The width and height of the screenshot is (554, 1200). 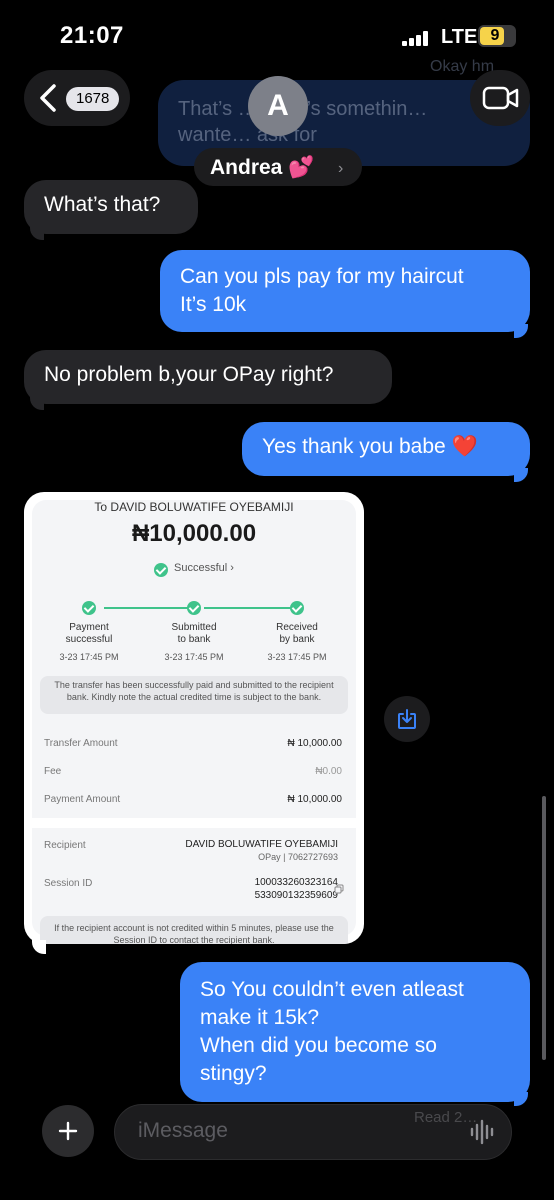 What do you see at coordinates (544, 928) in the screenshot?
I see `scrollbar` at bounding box center [544, 928].